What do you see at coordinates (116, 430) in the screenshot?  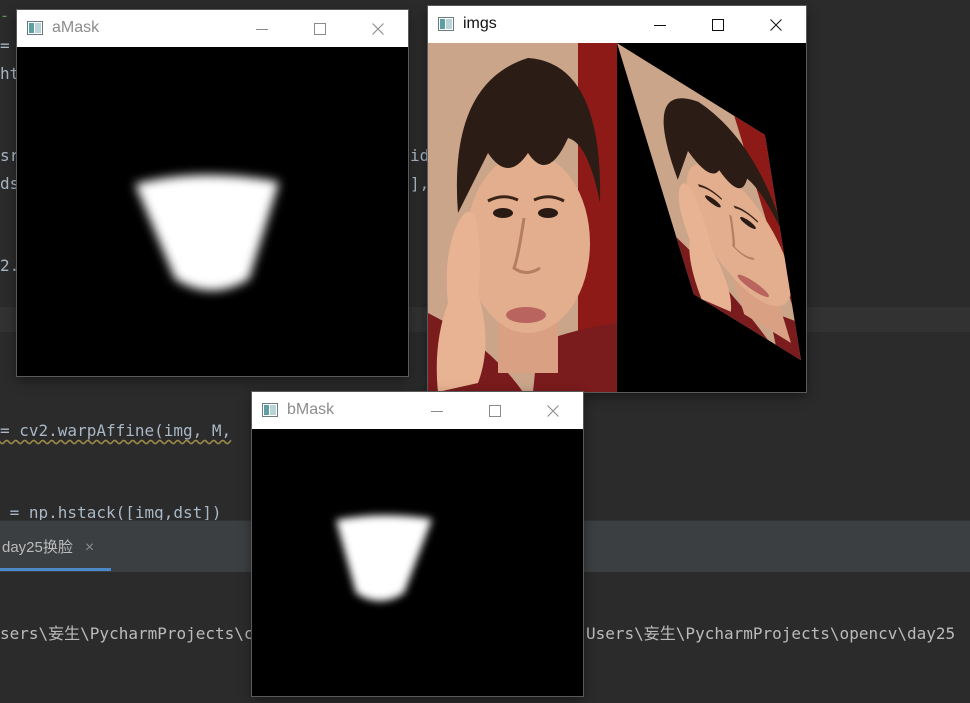 I see `code-line-warpaffine: = cv2.warpAffine(img, M,` at bounding box center [116, 430].